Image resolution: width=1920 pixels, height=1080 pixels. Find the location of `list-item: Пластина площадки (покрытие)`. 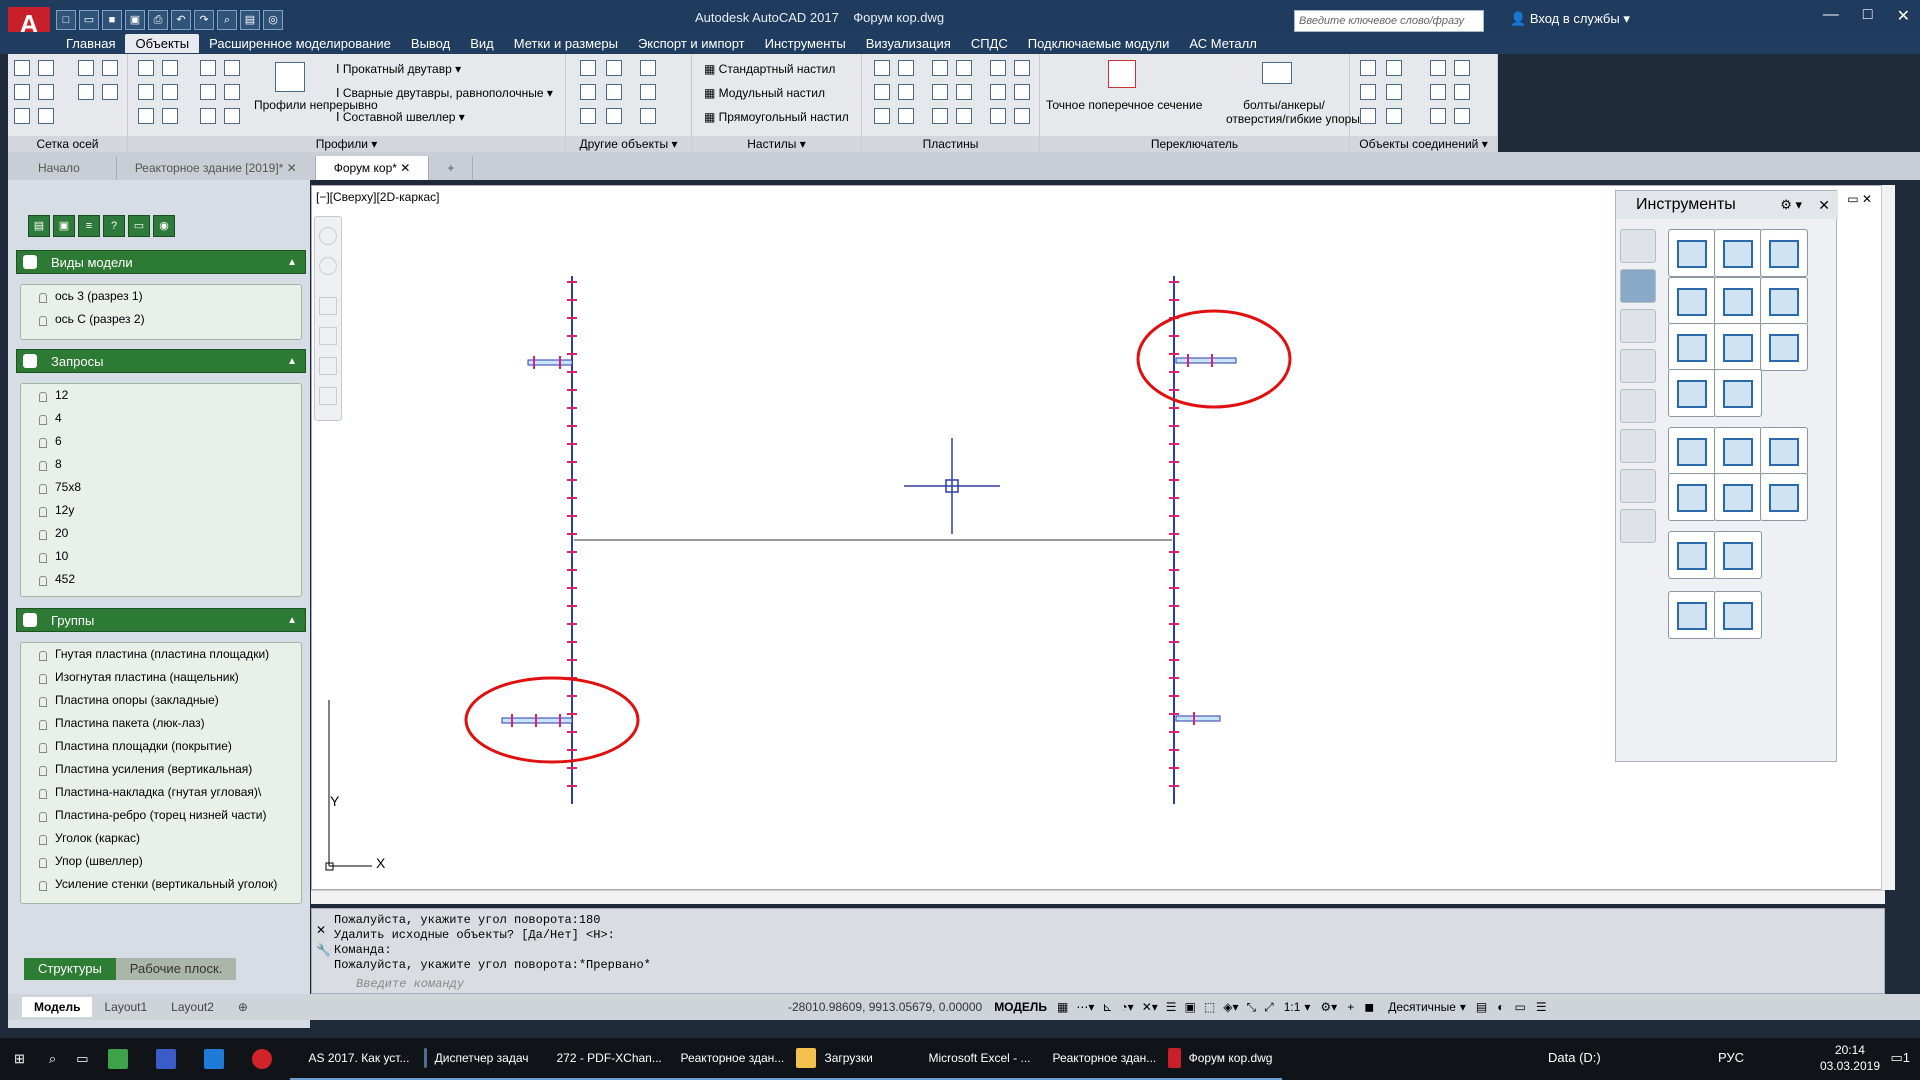

list-item: Пластина площадки (покрытие) is located at coordinates (161, 746).